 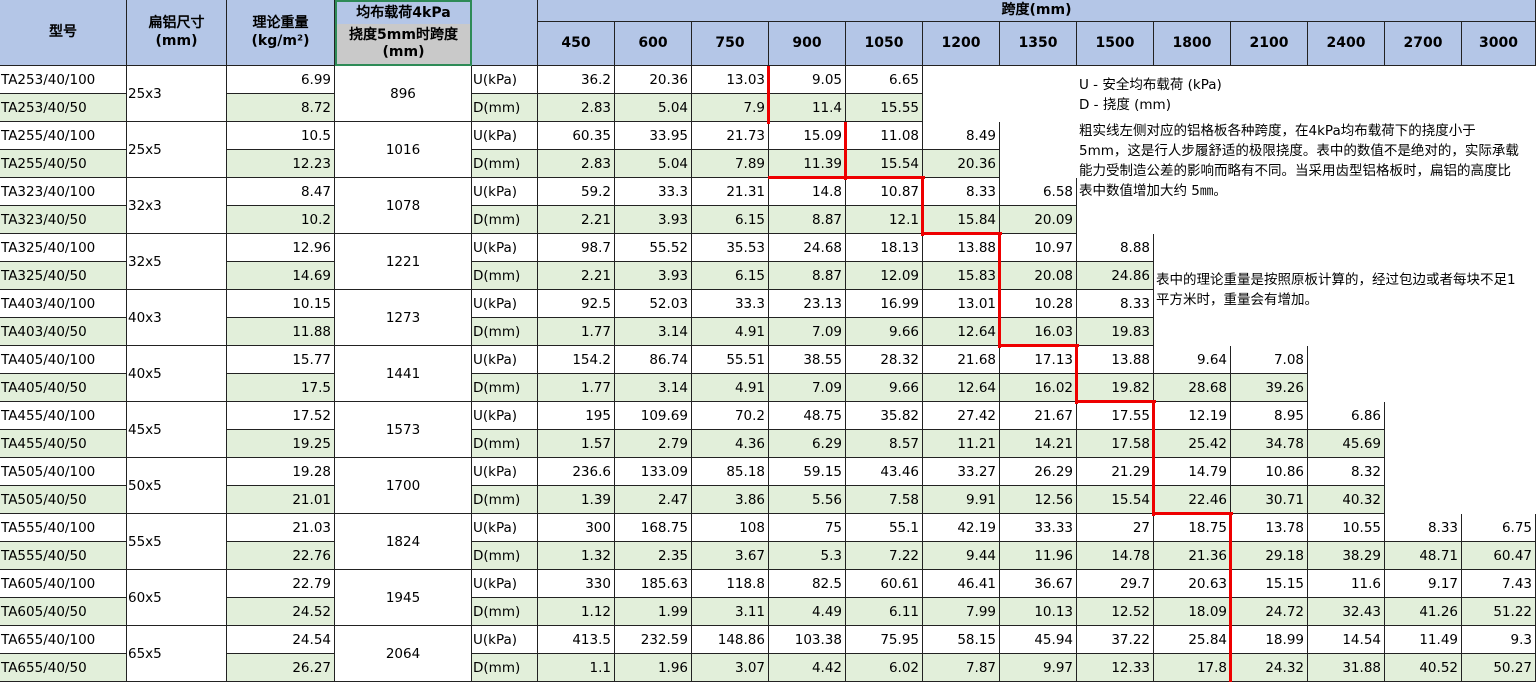 I want to click on header-span-3000-text: 3000, so click(x=1498, y=42).